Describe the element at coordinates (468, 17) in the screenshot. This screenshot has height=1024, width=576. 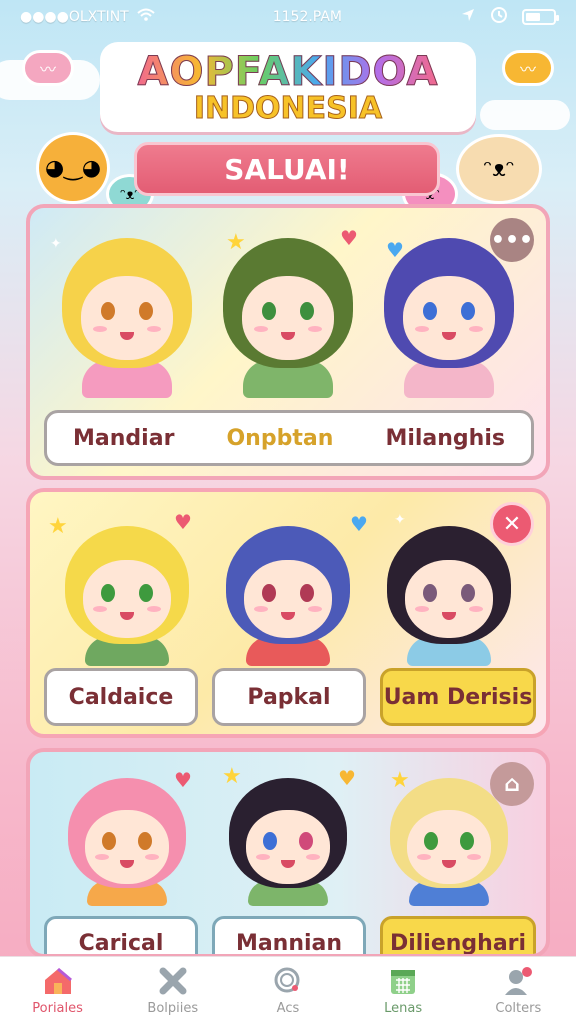
I see `location-icon` at that location.